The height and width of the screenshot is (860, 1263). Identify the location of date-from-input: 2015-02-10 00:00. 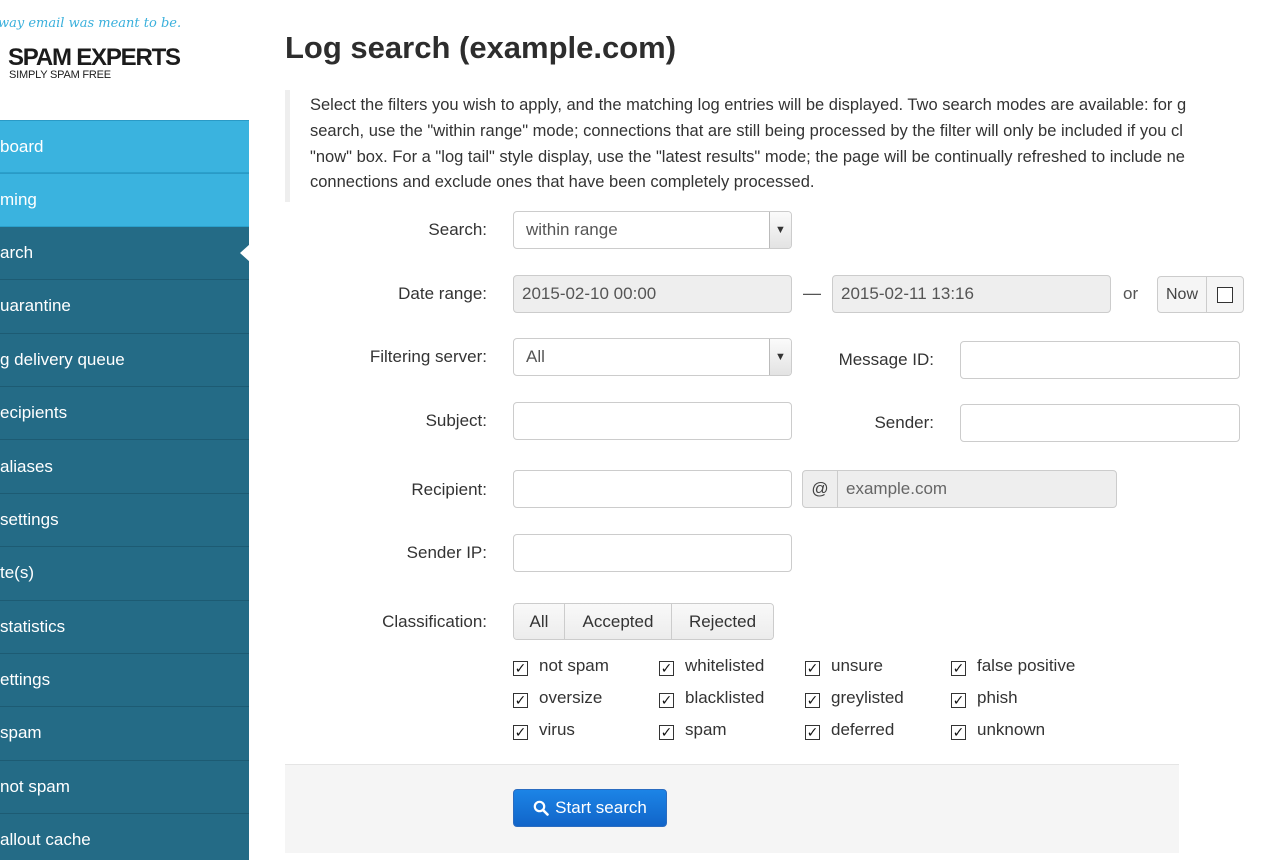
(652, 294).